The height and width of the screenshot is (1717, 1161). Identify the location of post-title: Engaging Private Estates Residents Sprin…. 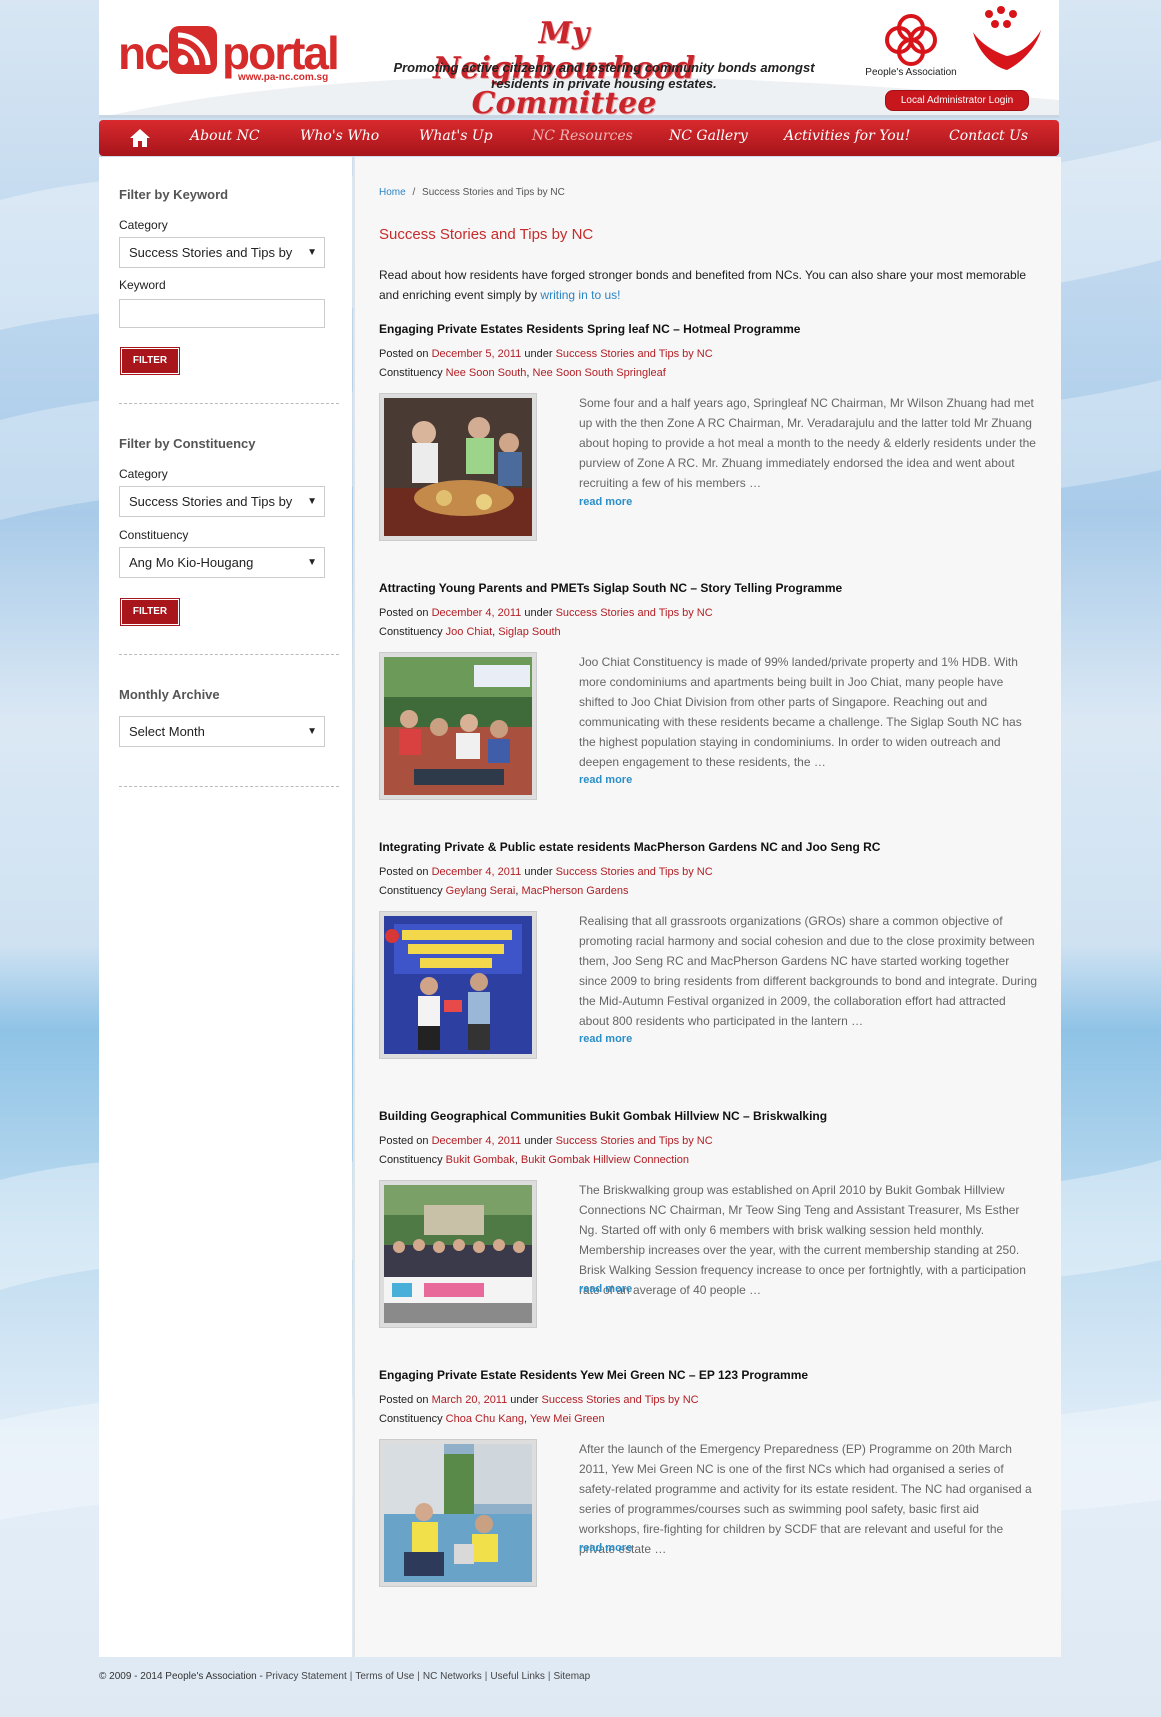
(709, 329).